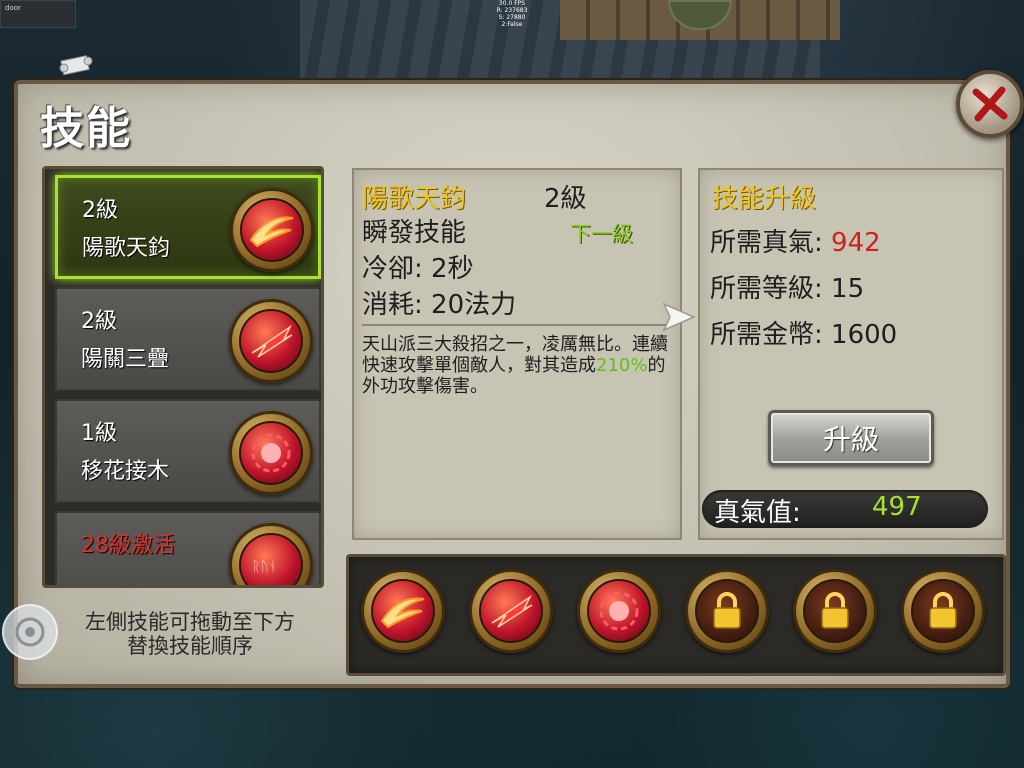 The image size is (1024, 768). I want to click on current-qi-value: 497, so click(897, 507).